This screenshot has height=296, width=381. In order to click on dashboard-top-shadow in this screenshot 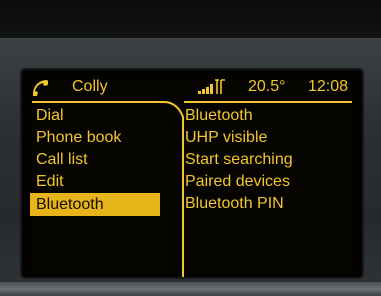, I will do `click(190, 19)`.